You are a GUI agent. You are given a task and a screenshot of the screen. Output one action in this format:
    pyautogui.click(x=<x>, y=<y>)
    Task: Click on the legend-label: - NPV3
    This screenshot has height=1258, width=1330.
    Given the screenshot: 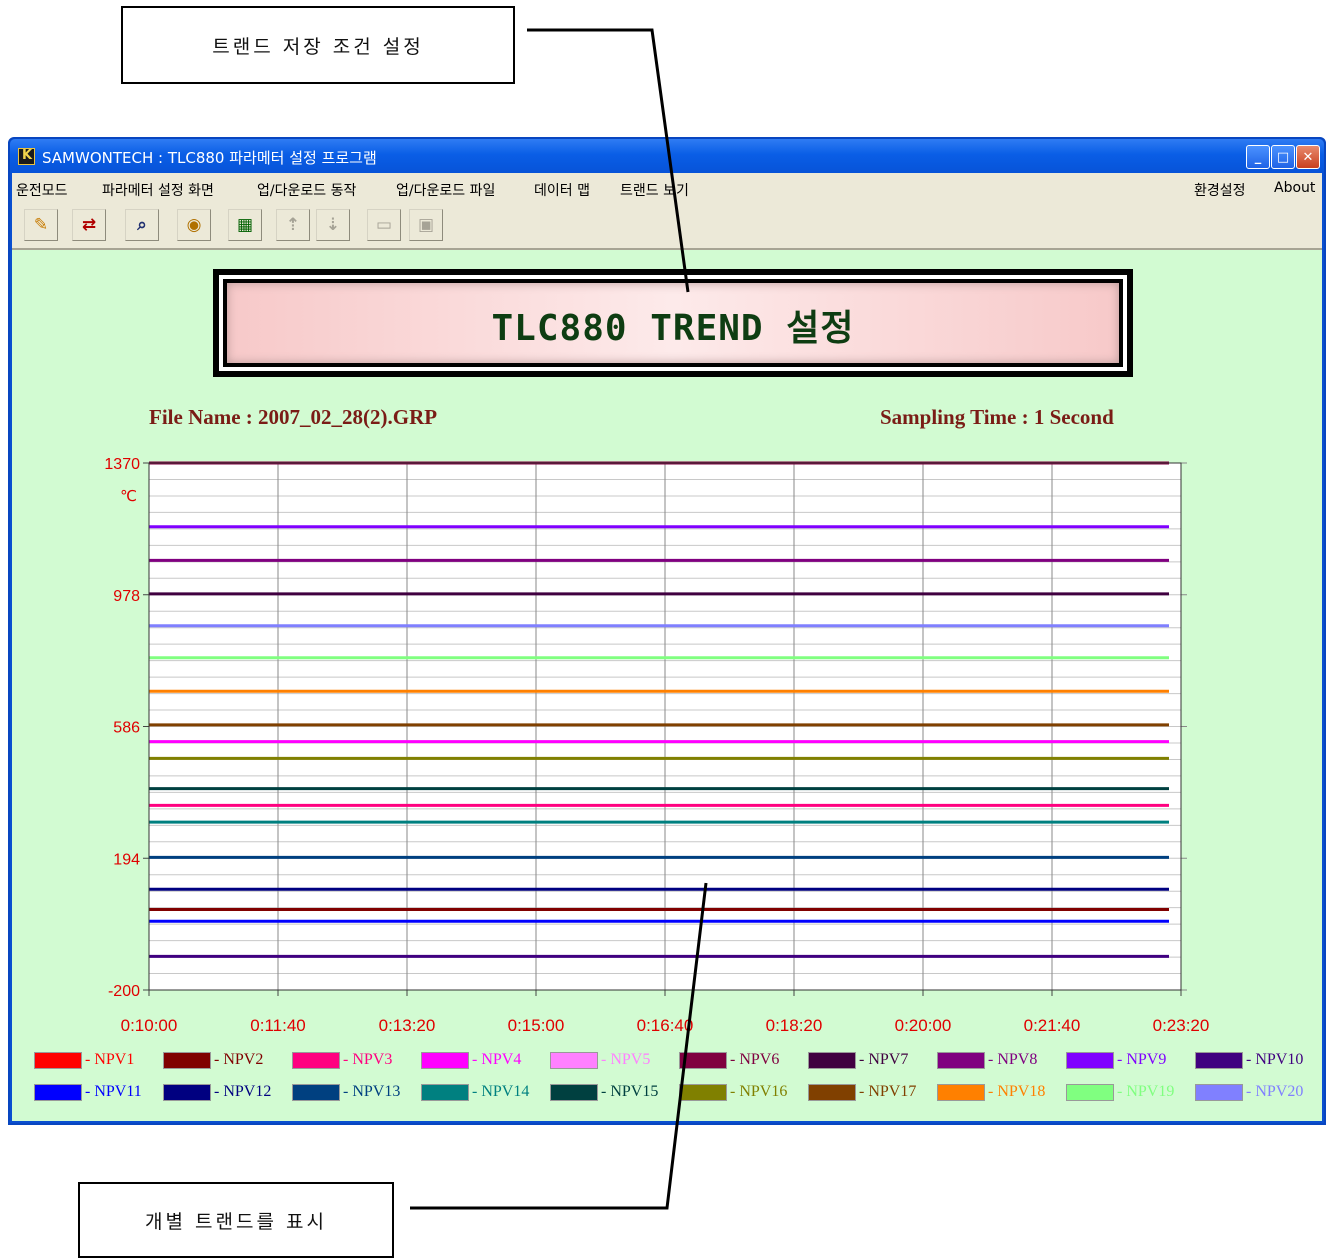 What is the action you would take?
    pyautogui.click(x=368, y=1059)
    